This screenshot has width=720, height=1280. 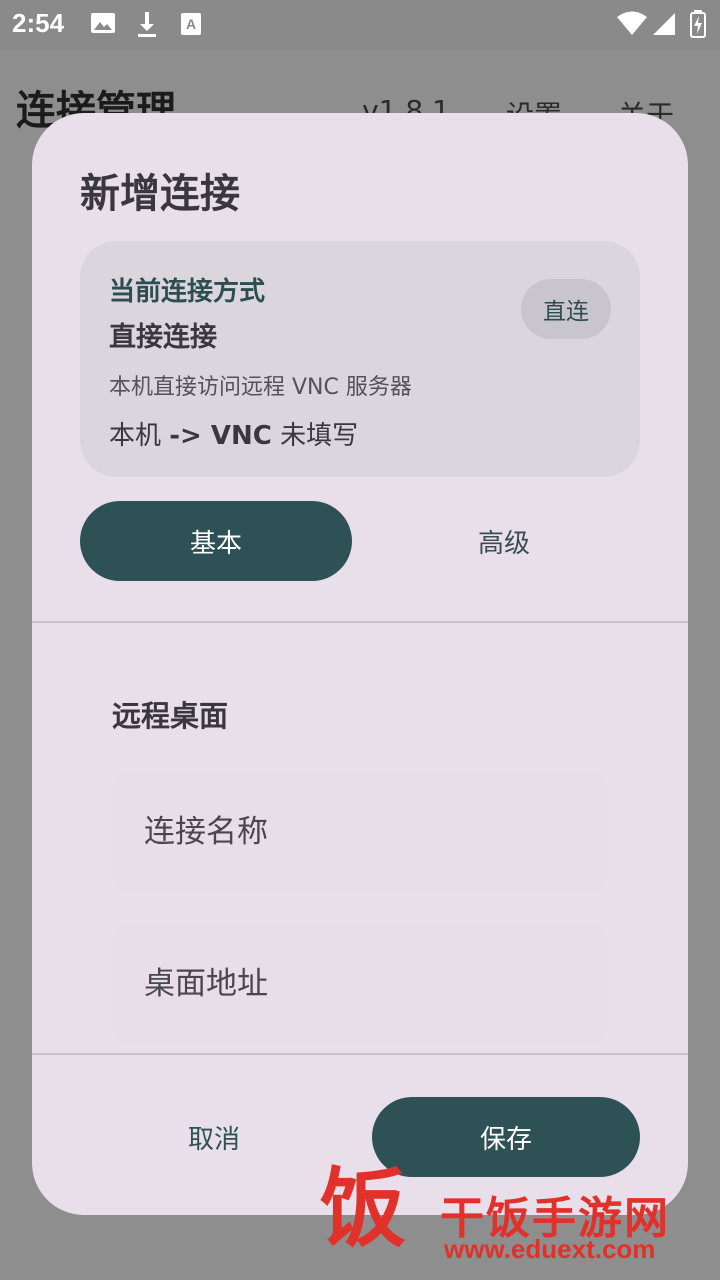 What do you see at coordinates (360, 622) in the screenshot?
I see `divider-top` at bounding box center [360, 622].